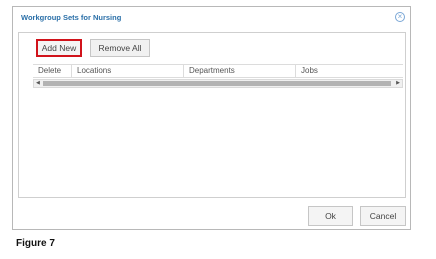  I want to click on column-header-jobs: Jobs, so click(349, 71).